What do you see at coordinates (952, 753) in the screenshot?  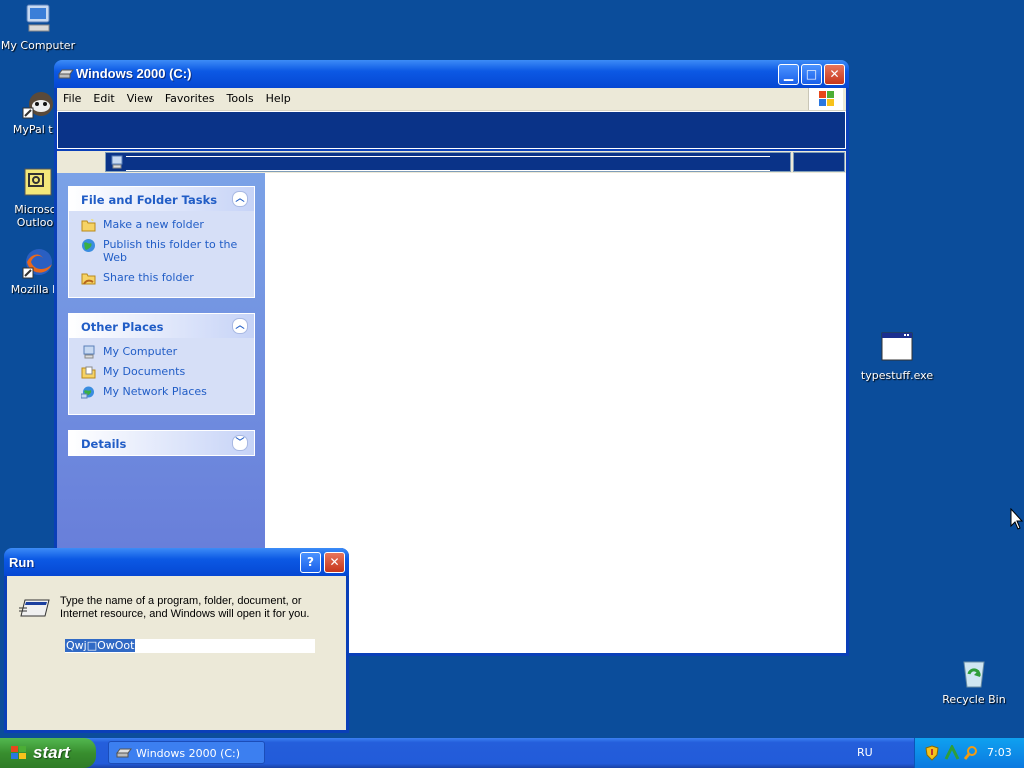 I see `network-tray-icon` at bounding box center [952, 753].